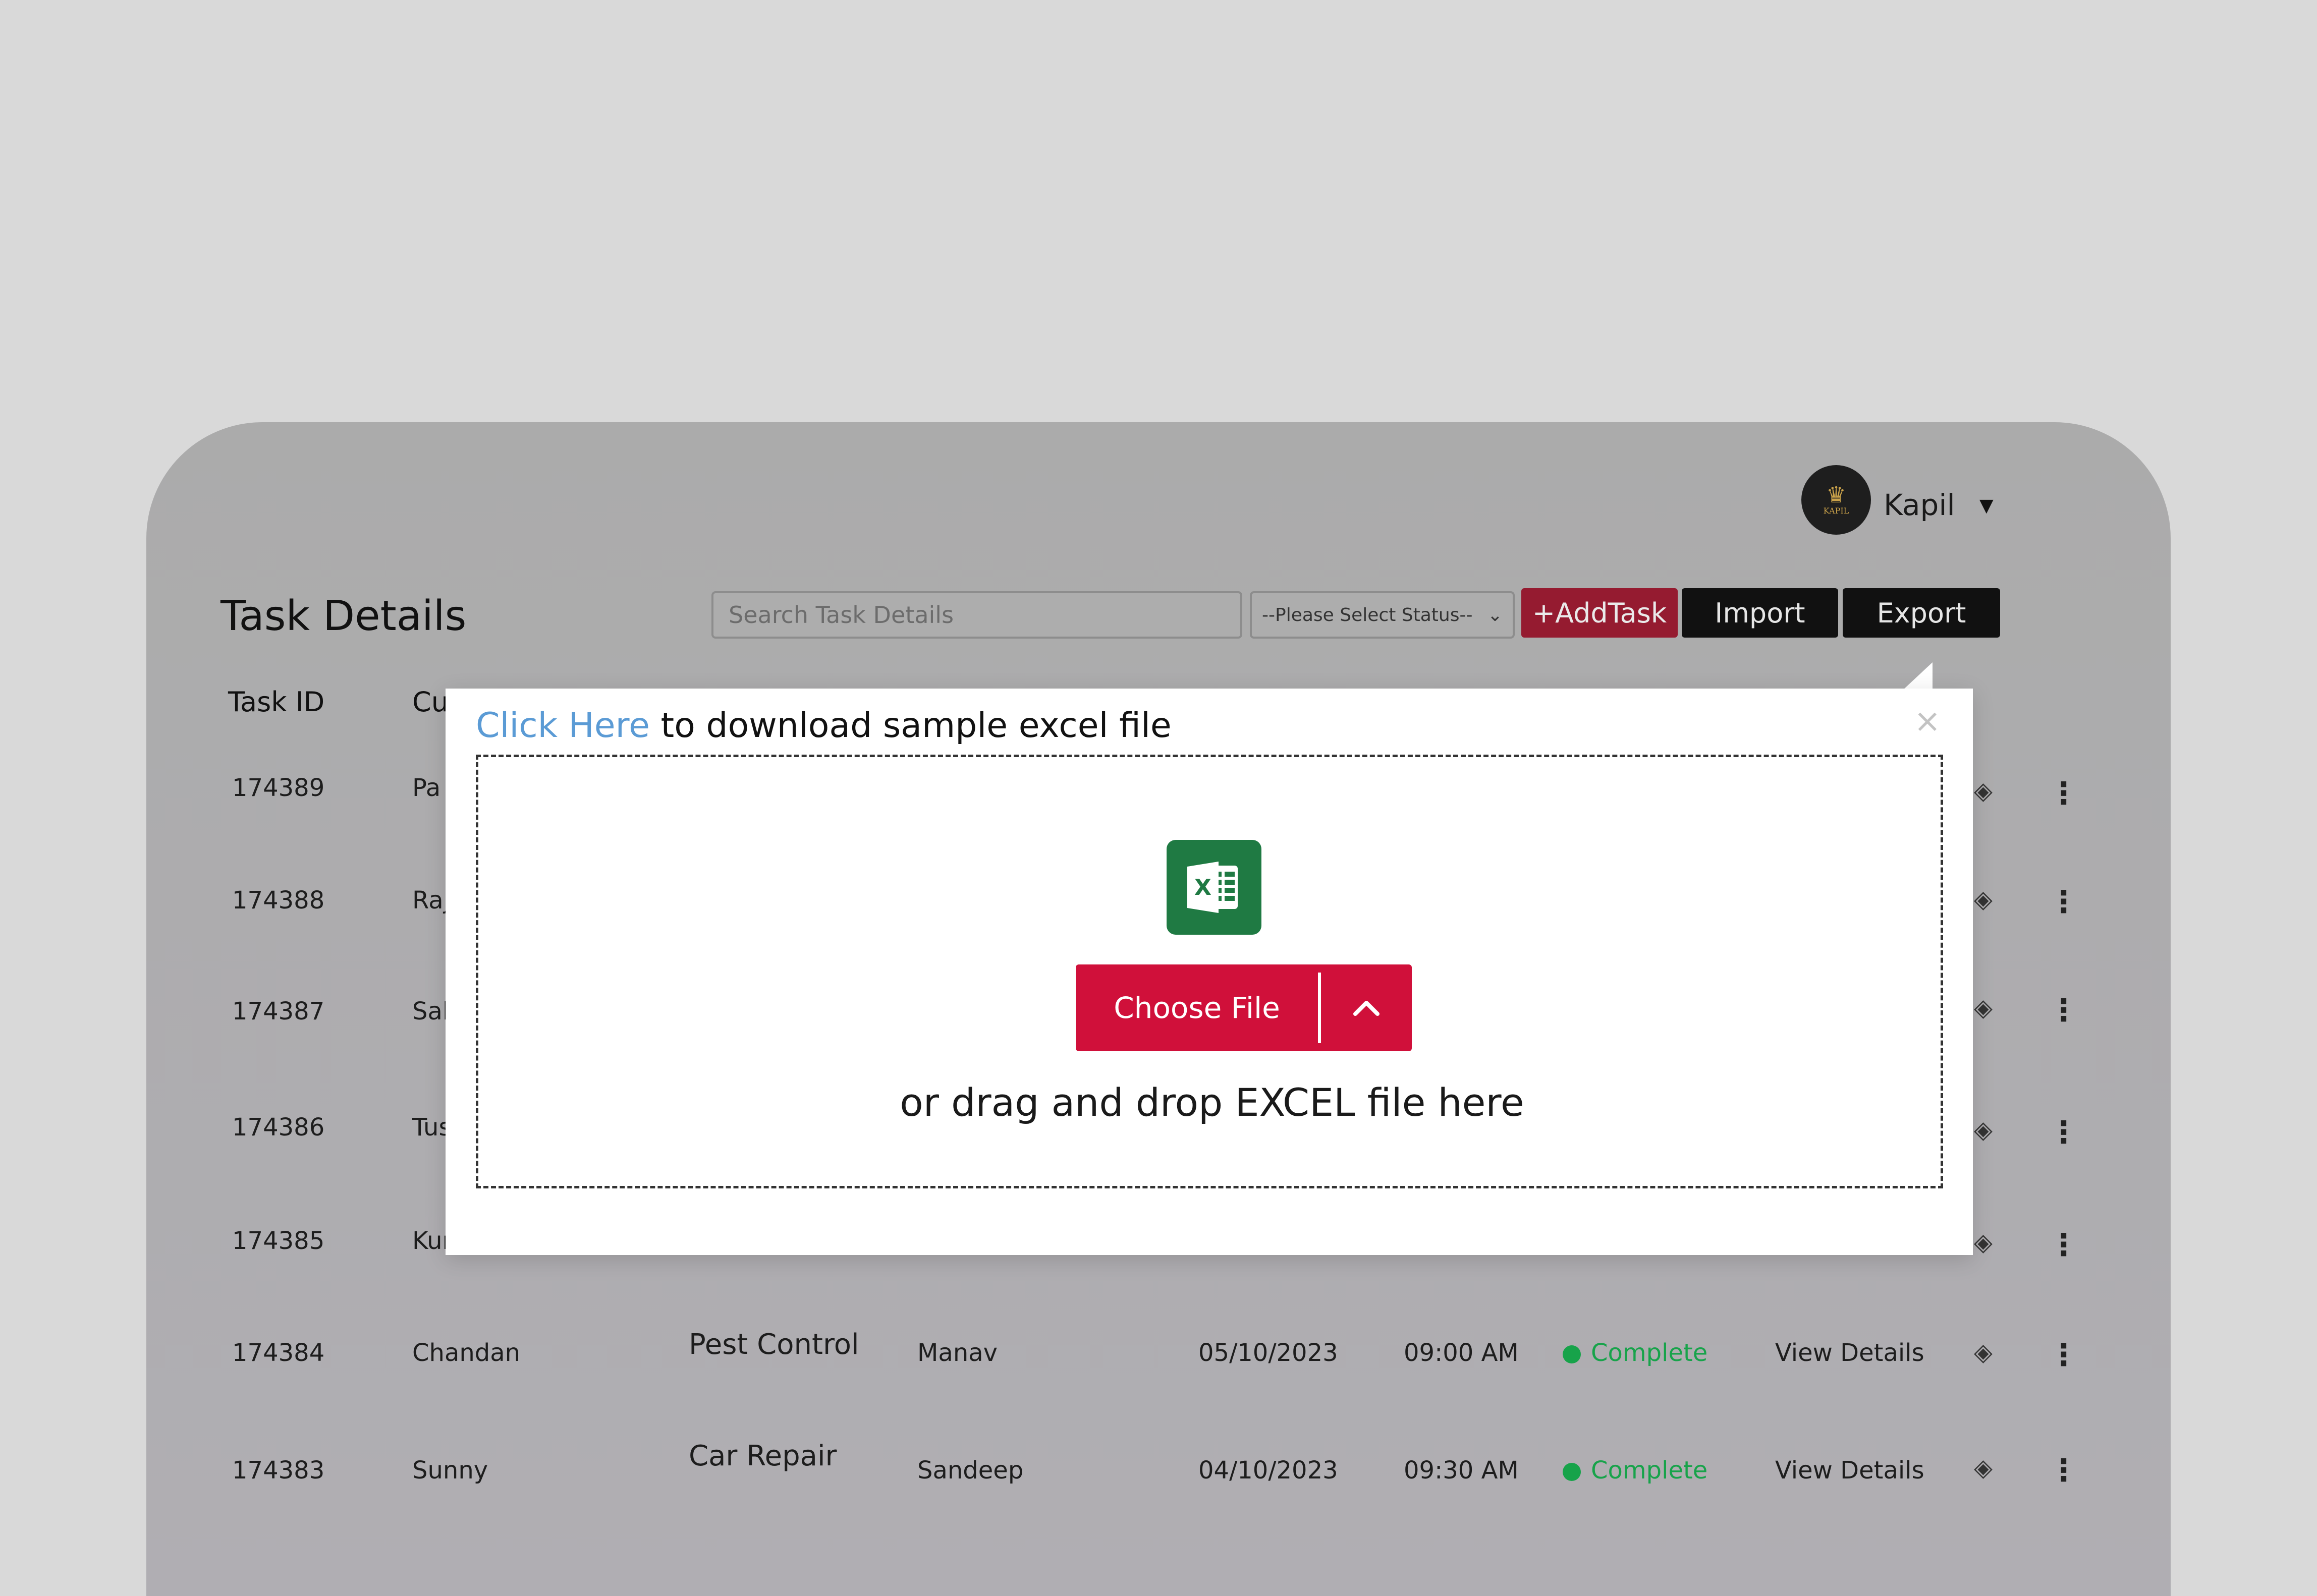  Describe the element at coordinates (1836, 495) in the screenshot. I see `crown-logo-icon: ♛` at that location.